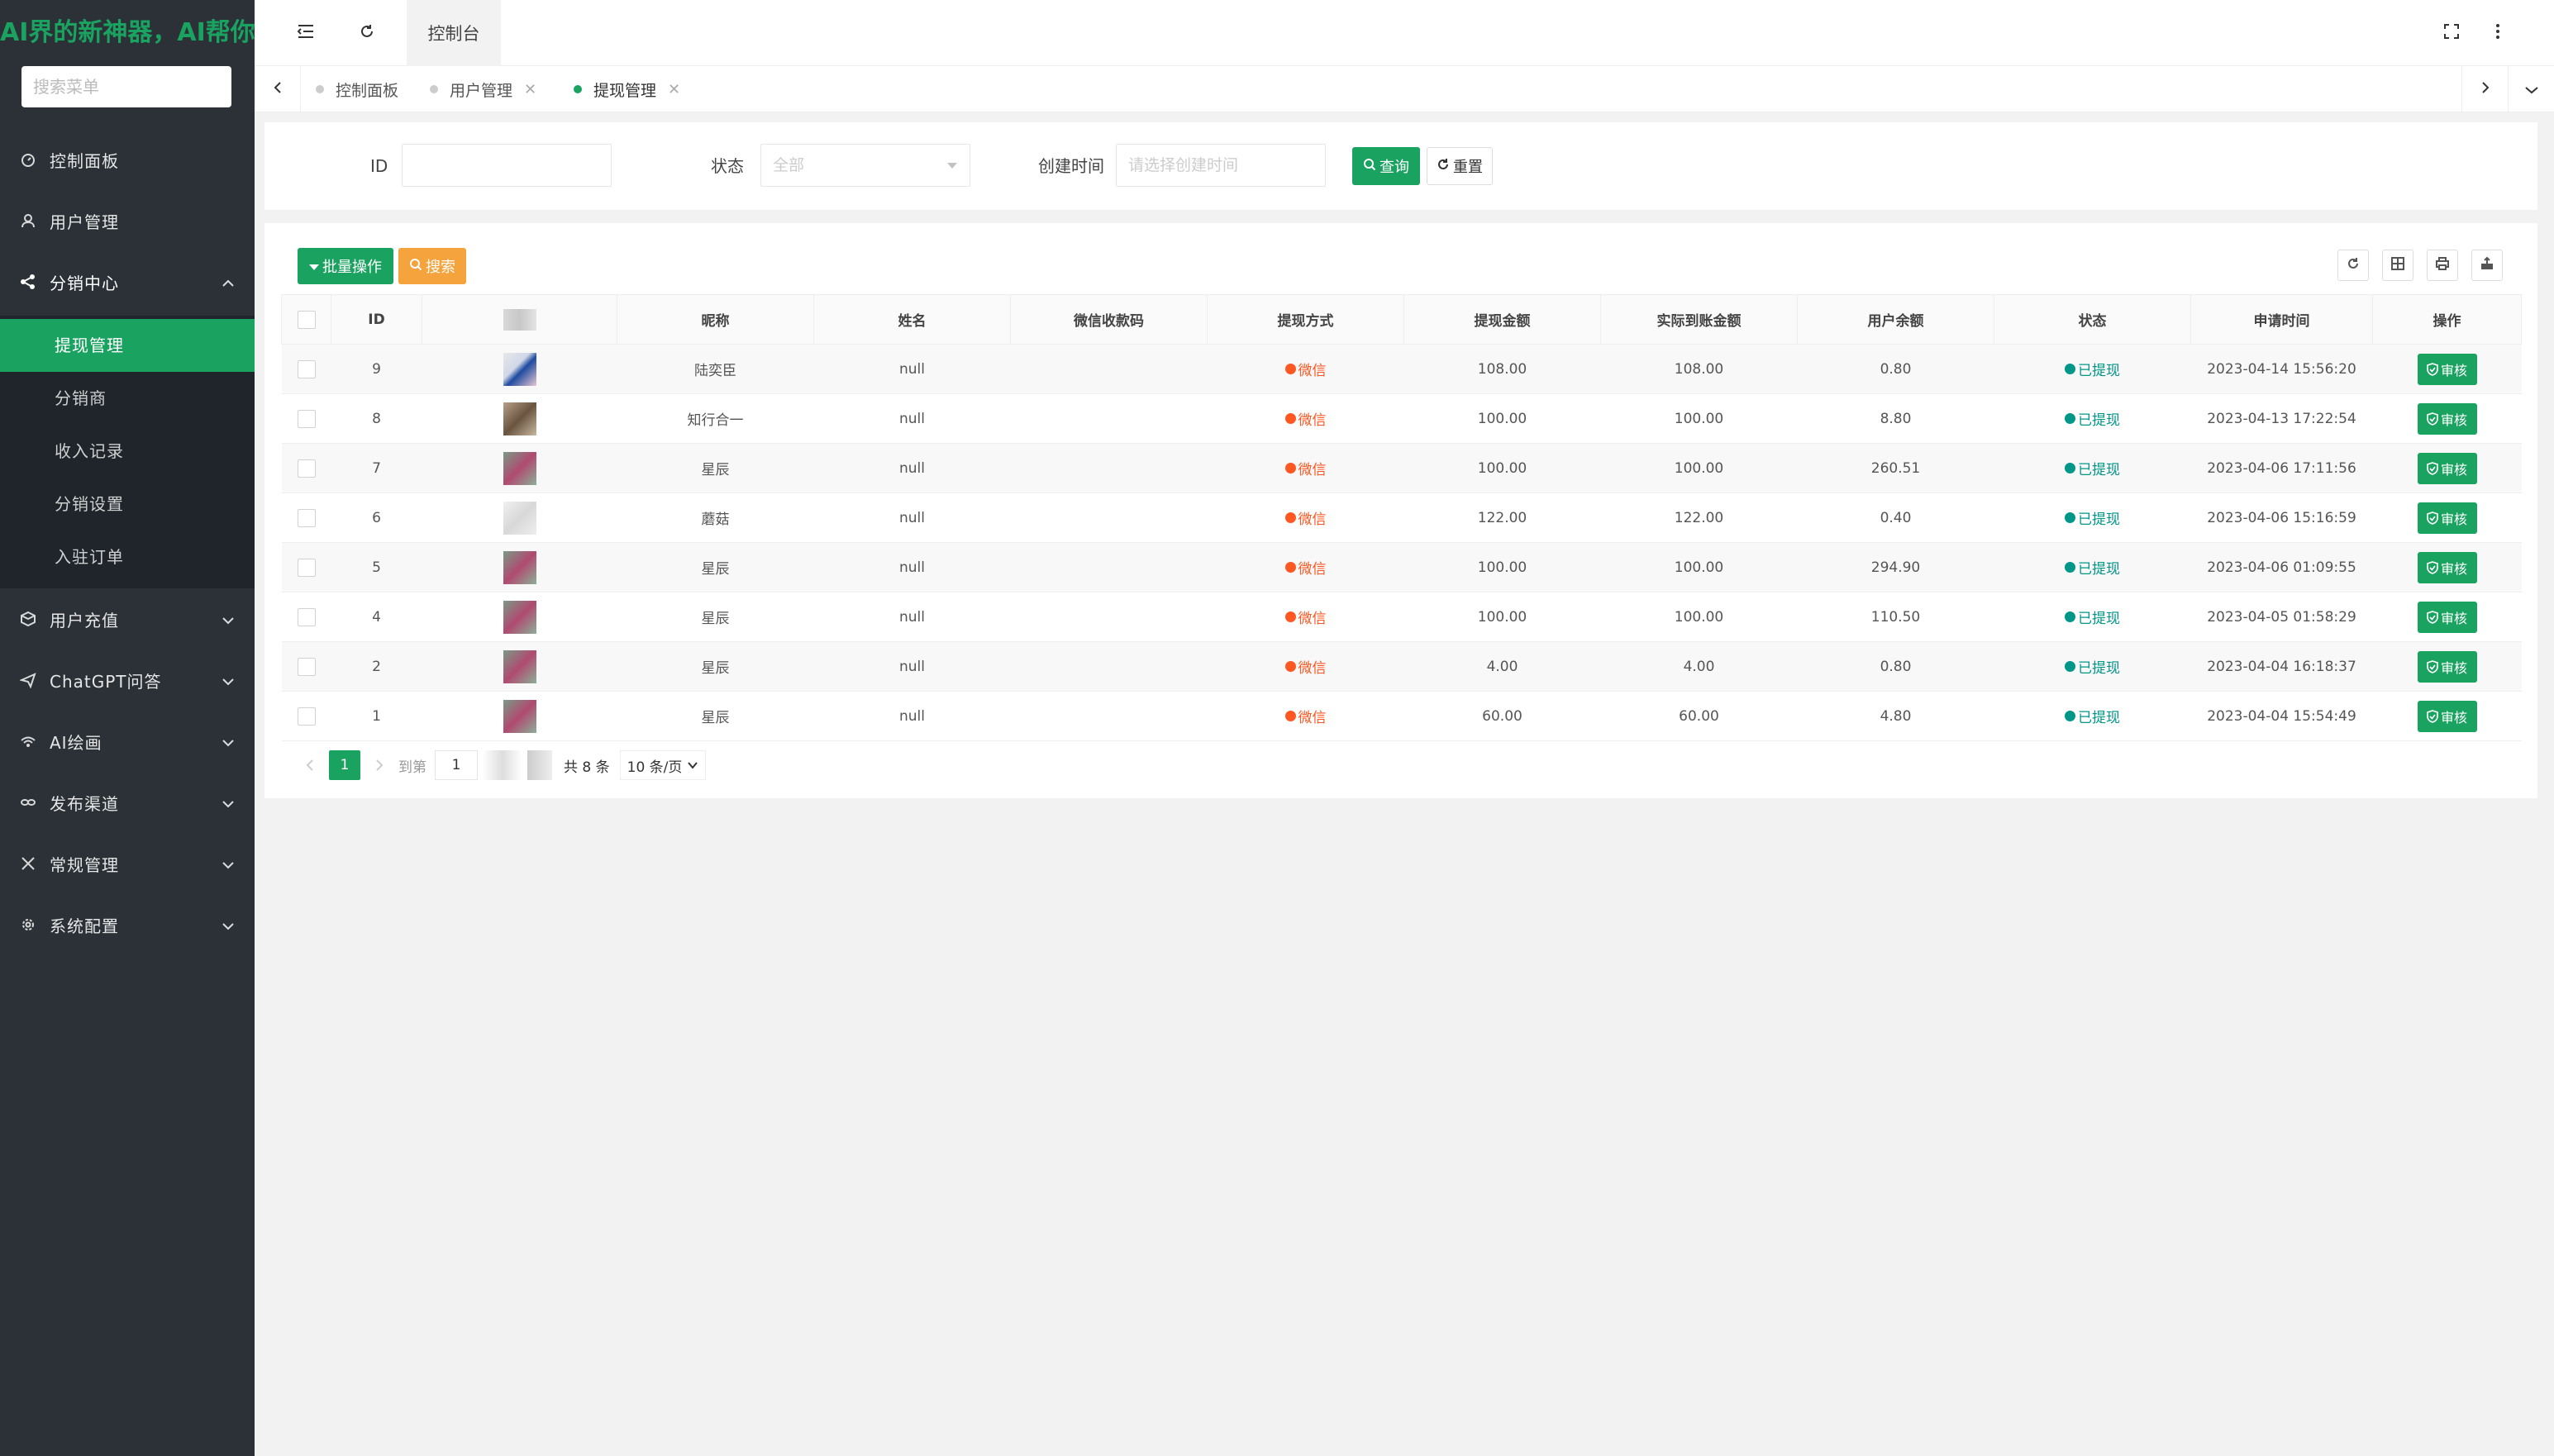 The width and height of the screenshot is (2554, 1456). I want to click on cell-id: 7, so click(376, 468).